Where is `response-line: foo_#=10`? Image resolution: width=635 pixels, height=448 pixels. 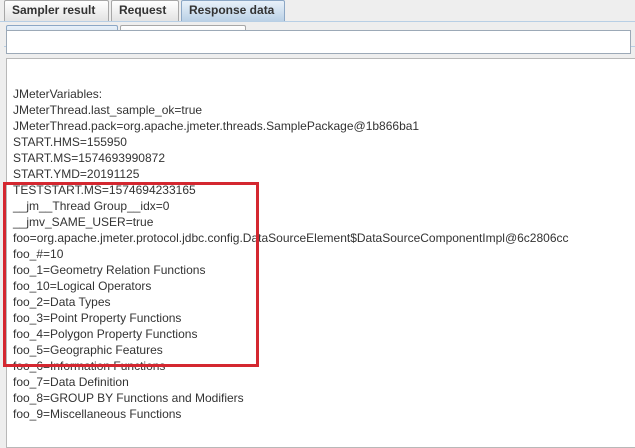
response-line: foo_#=10 is located at coordinates (38, 254).